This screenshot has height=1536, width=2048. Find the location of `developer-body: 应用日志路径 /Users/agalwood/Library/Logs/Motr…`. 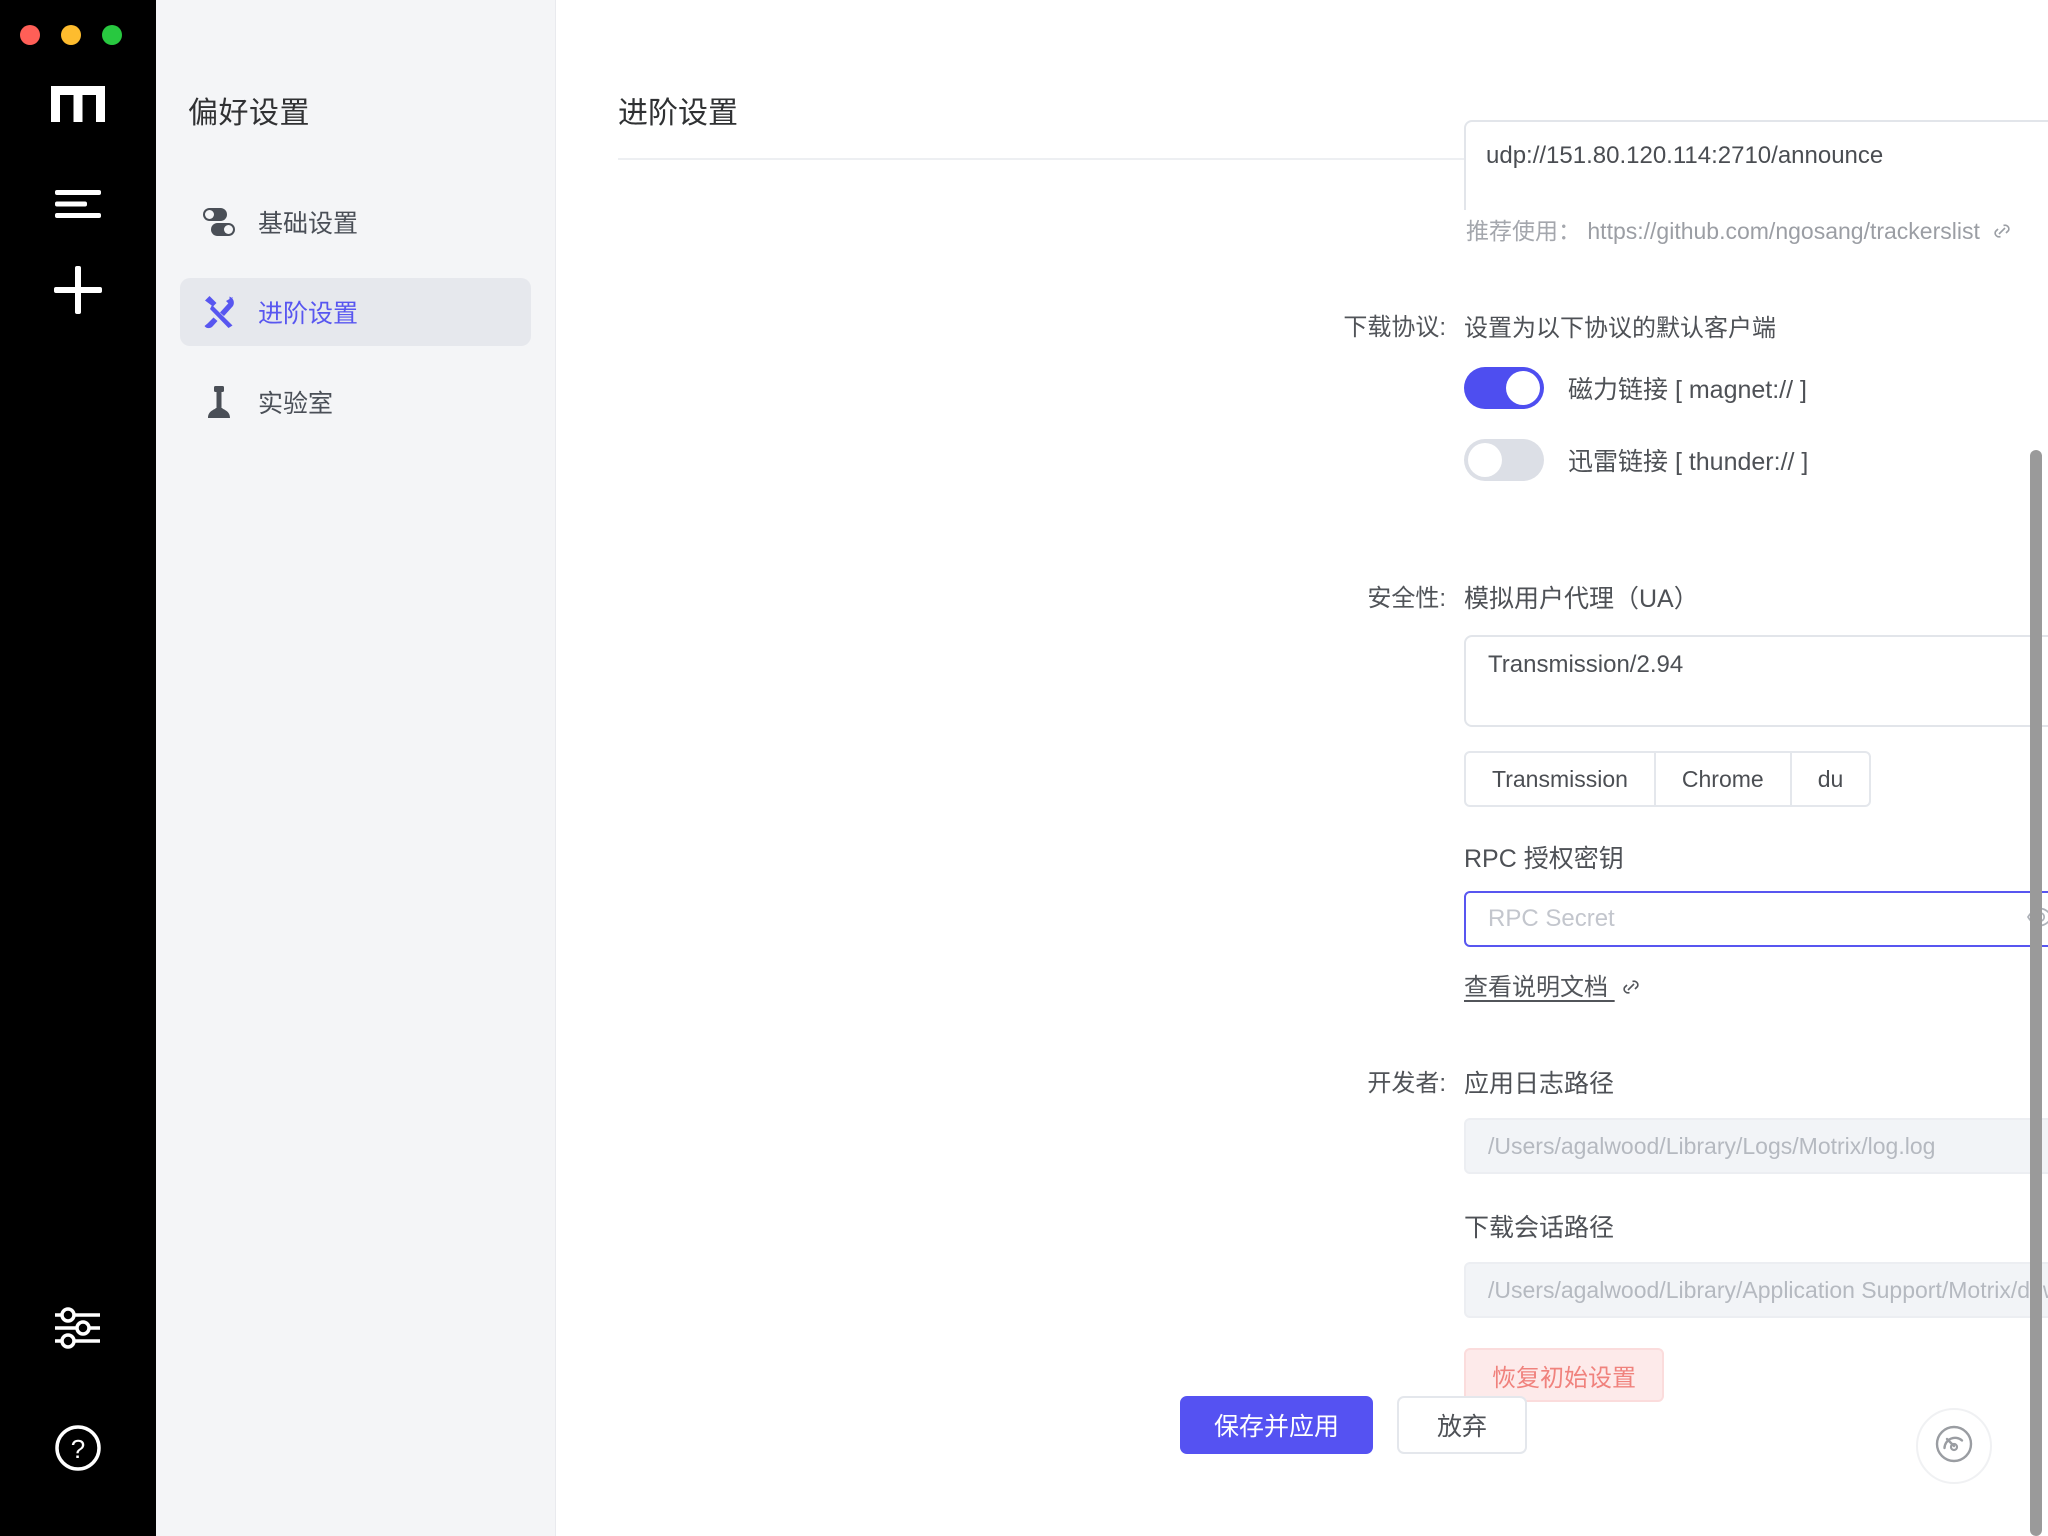

developer-body: 应用日志路径 /Users/agalwood/Library/Logs/Motr… is located at coordinates (1756, 1233).